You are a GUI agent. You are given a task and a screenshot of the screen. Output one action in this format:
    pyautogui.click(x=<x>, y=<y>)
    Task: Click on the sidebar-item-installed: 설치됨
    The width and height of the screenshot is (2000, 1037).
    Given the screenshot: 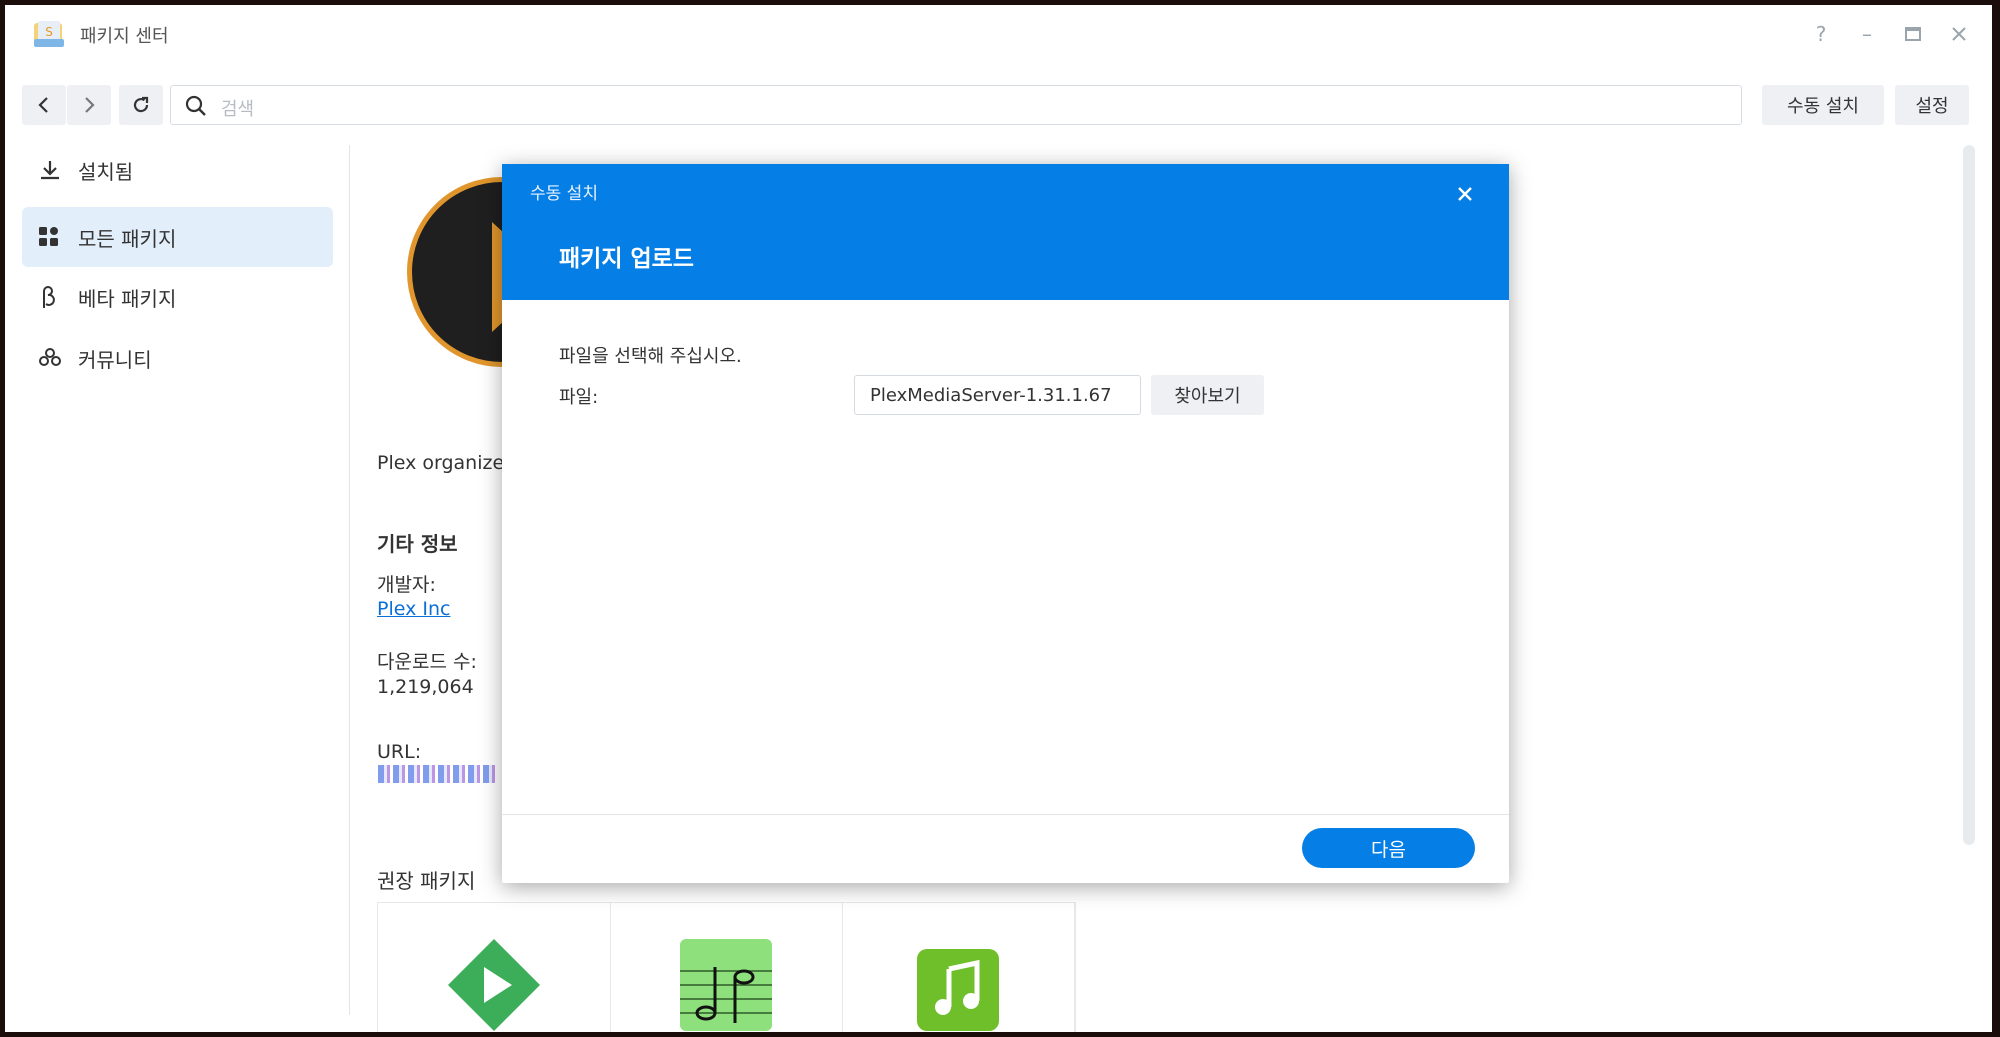 What is the action you would take?
    pyautogui.click(x=177, y=170)
    